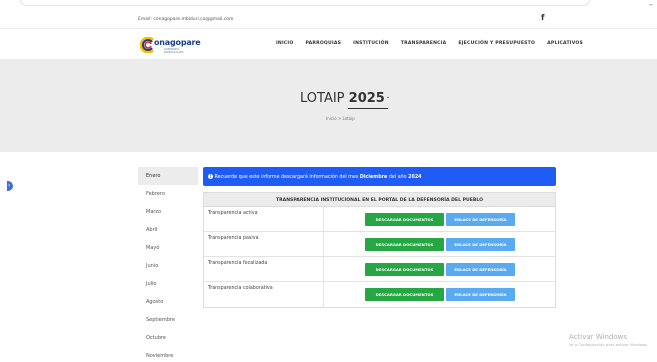 Image resolution: width=657 pixels, height=362 pixels. I want to click on month-item-junio: Junio, so click(168, 266).